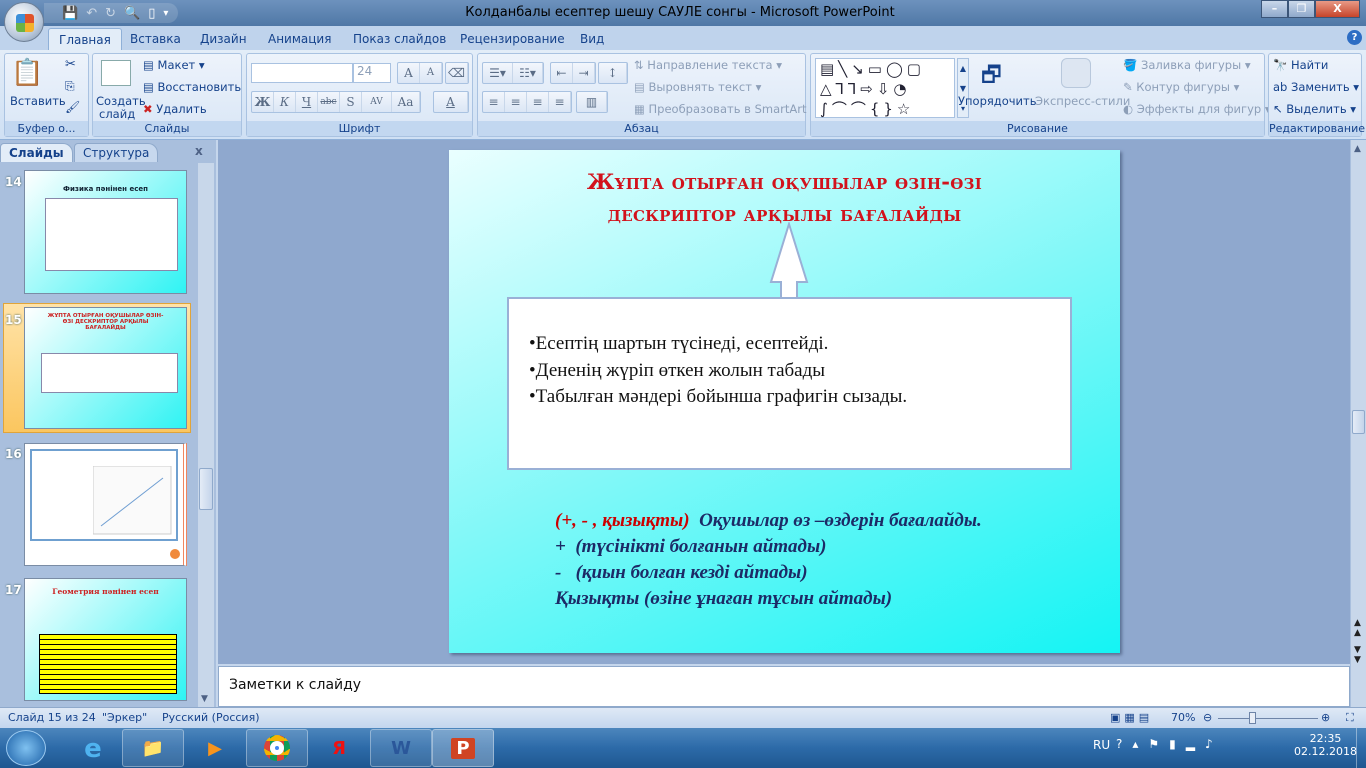 The width and height of the screenshot is (1366, 768). Describe the element at coordinates (1354, 37) in the screenshot. I see `help-icon: ?` at that location.